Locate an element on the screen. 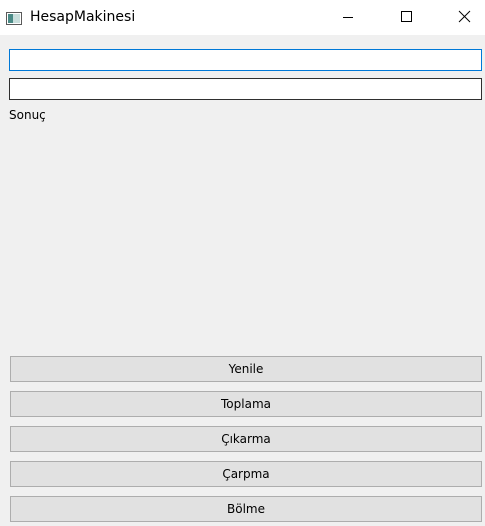  close-button is located at coordinates (463, 17).